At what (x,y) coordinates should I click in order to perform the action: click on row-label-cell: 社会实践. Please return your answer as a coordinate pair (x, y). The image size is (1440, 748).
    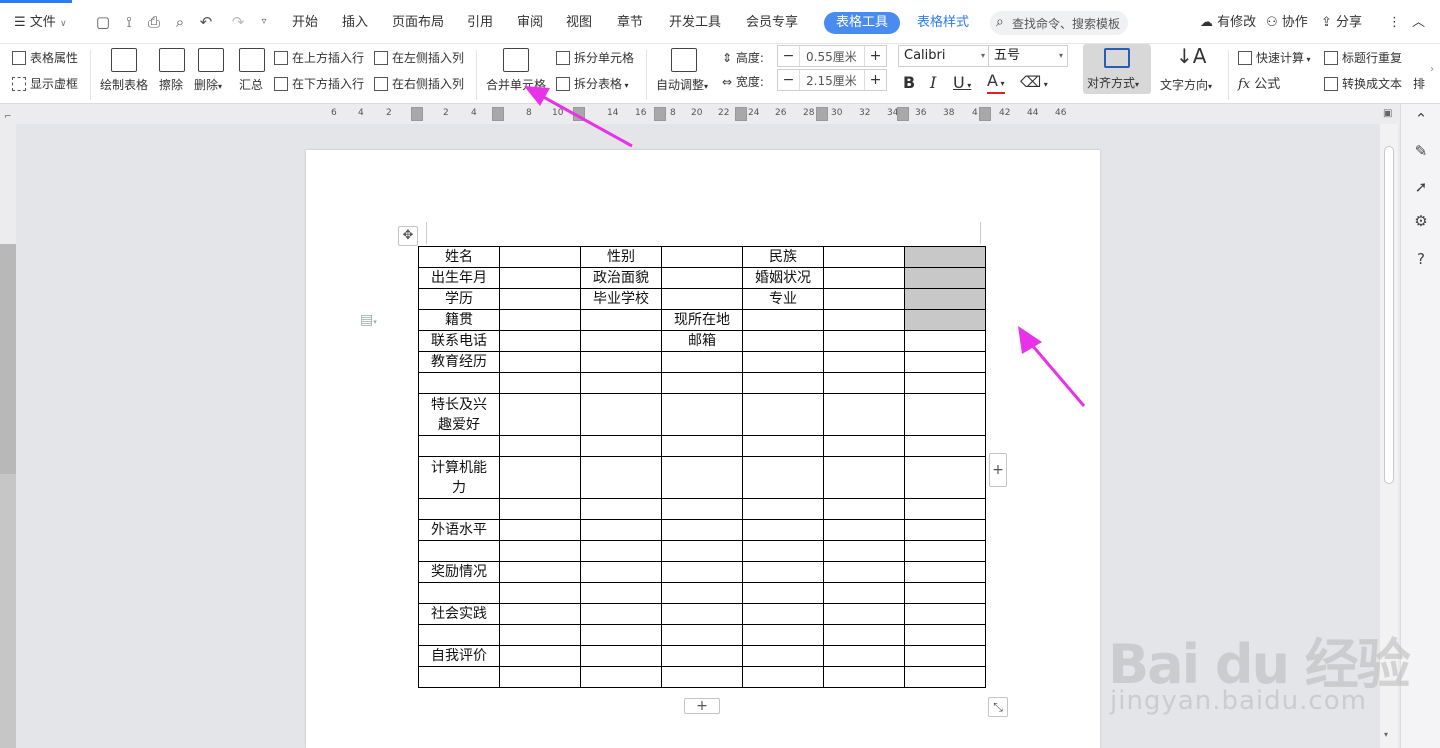
    Looking at the image, I should click on (459, 614).